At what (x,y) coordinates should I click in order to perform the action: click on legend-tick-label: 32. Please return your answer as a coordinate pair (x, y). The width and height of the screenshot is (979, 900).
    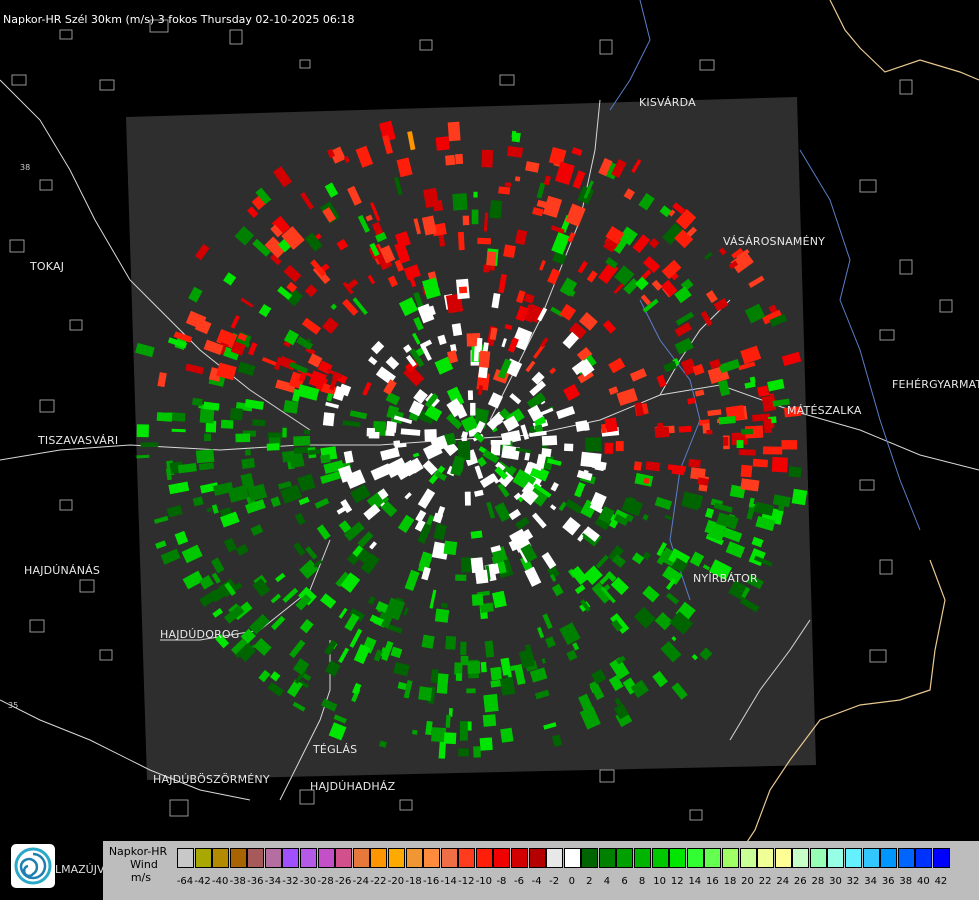
    Looking at the image, I should click on (853, 881).